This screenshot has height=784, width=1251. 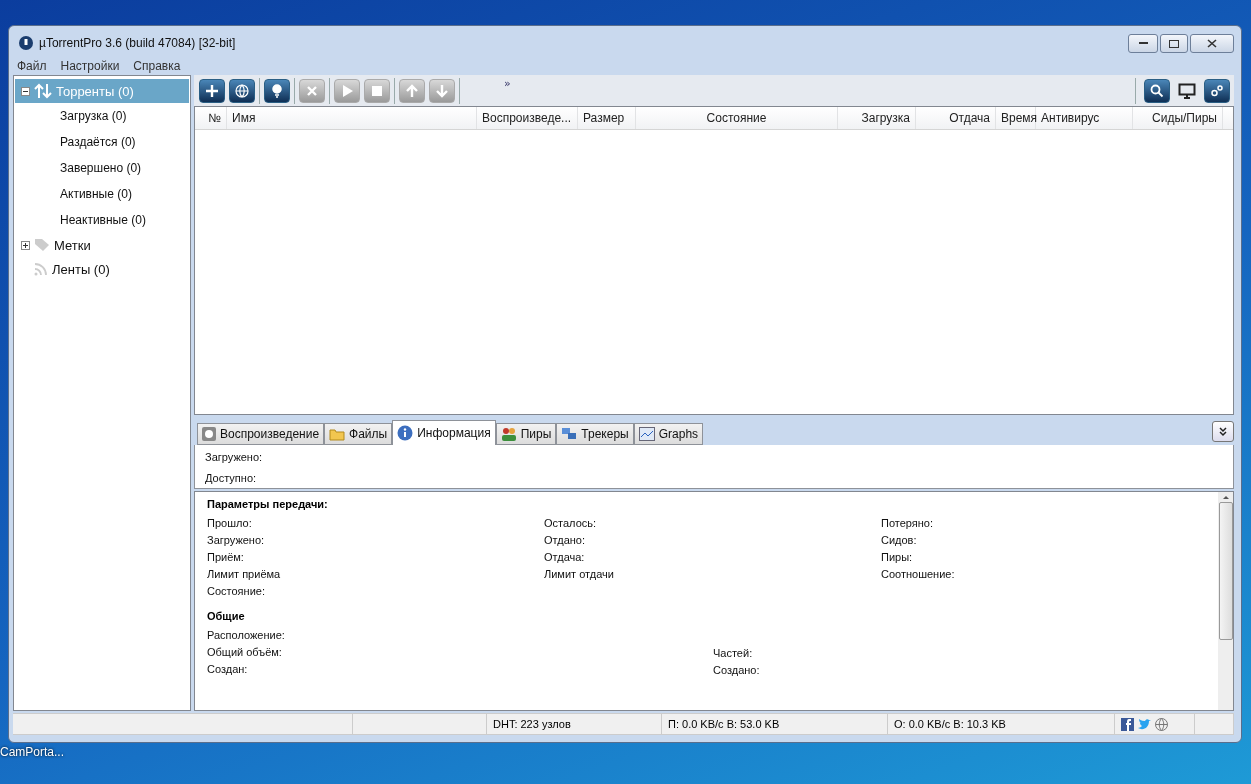 What do you see at coordinates (261, 434) in the screenshot?
I see `tab: Воспроизведение` at bounding box center [261, 434].